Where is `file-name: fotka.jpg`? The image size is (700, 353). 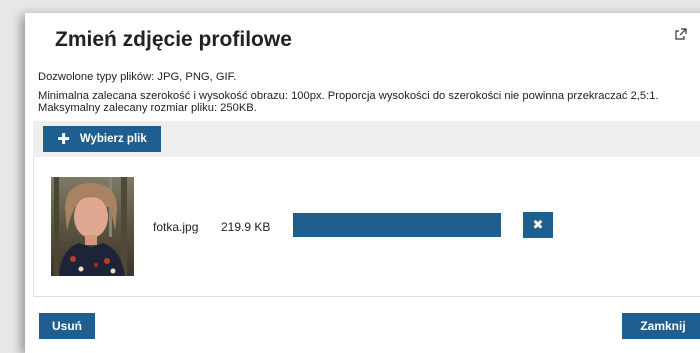 file-name: fotka.jpg is located at coordinates (176, 227).